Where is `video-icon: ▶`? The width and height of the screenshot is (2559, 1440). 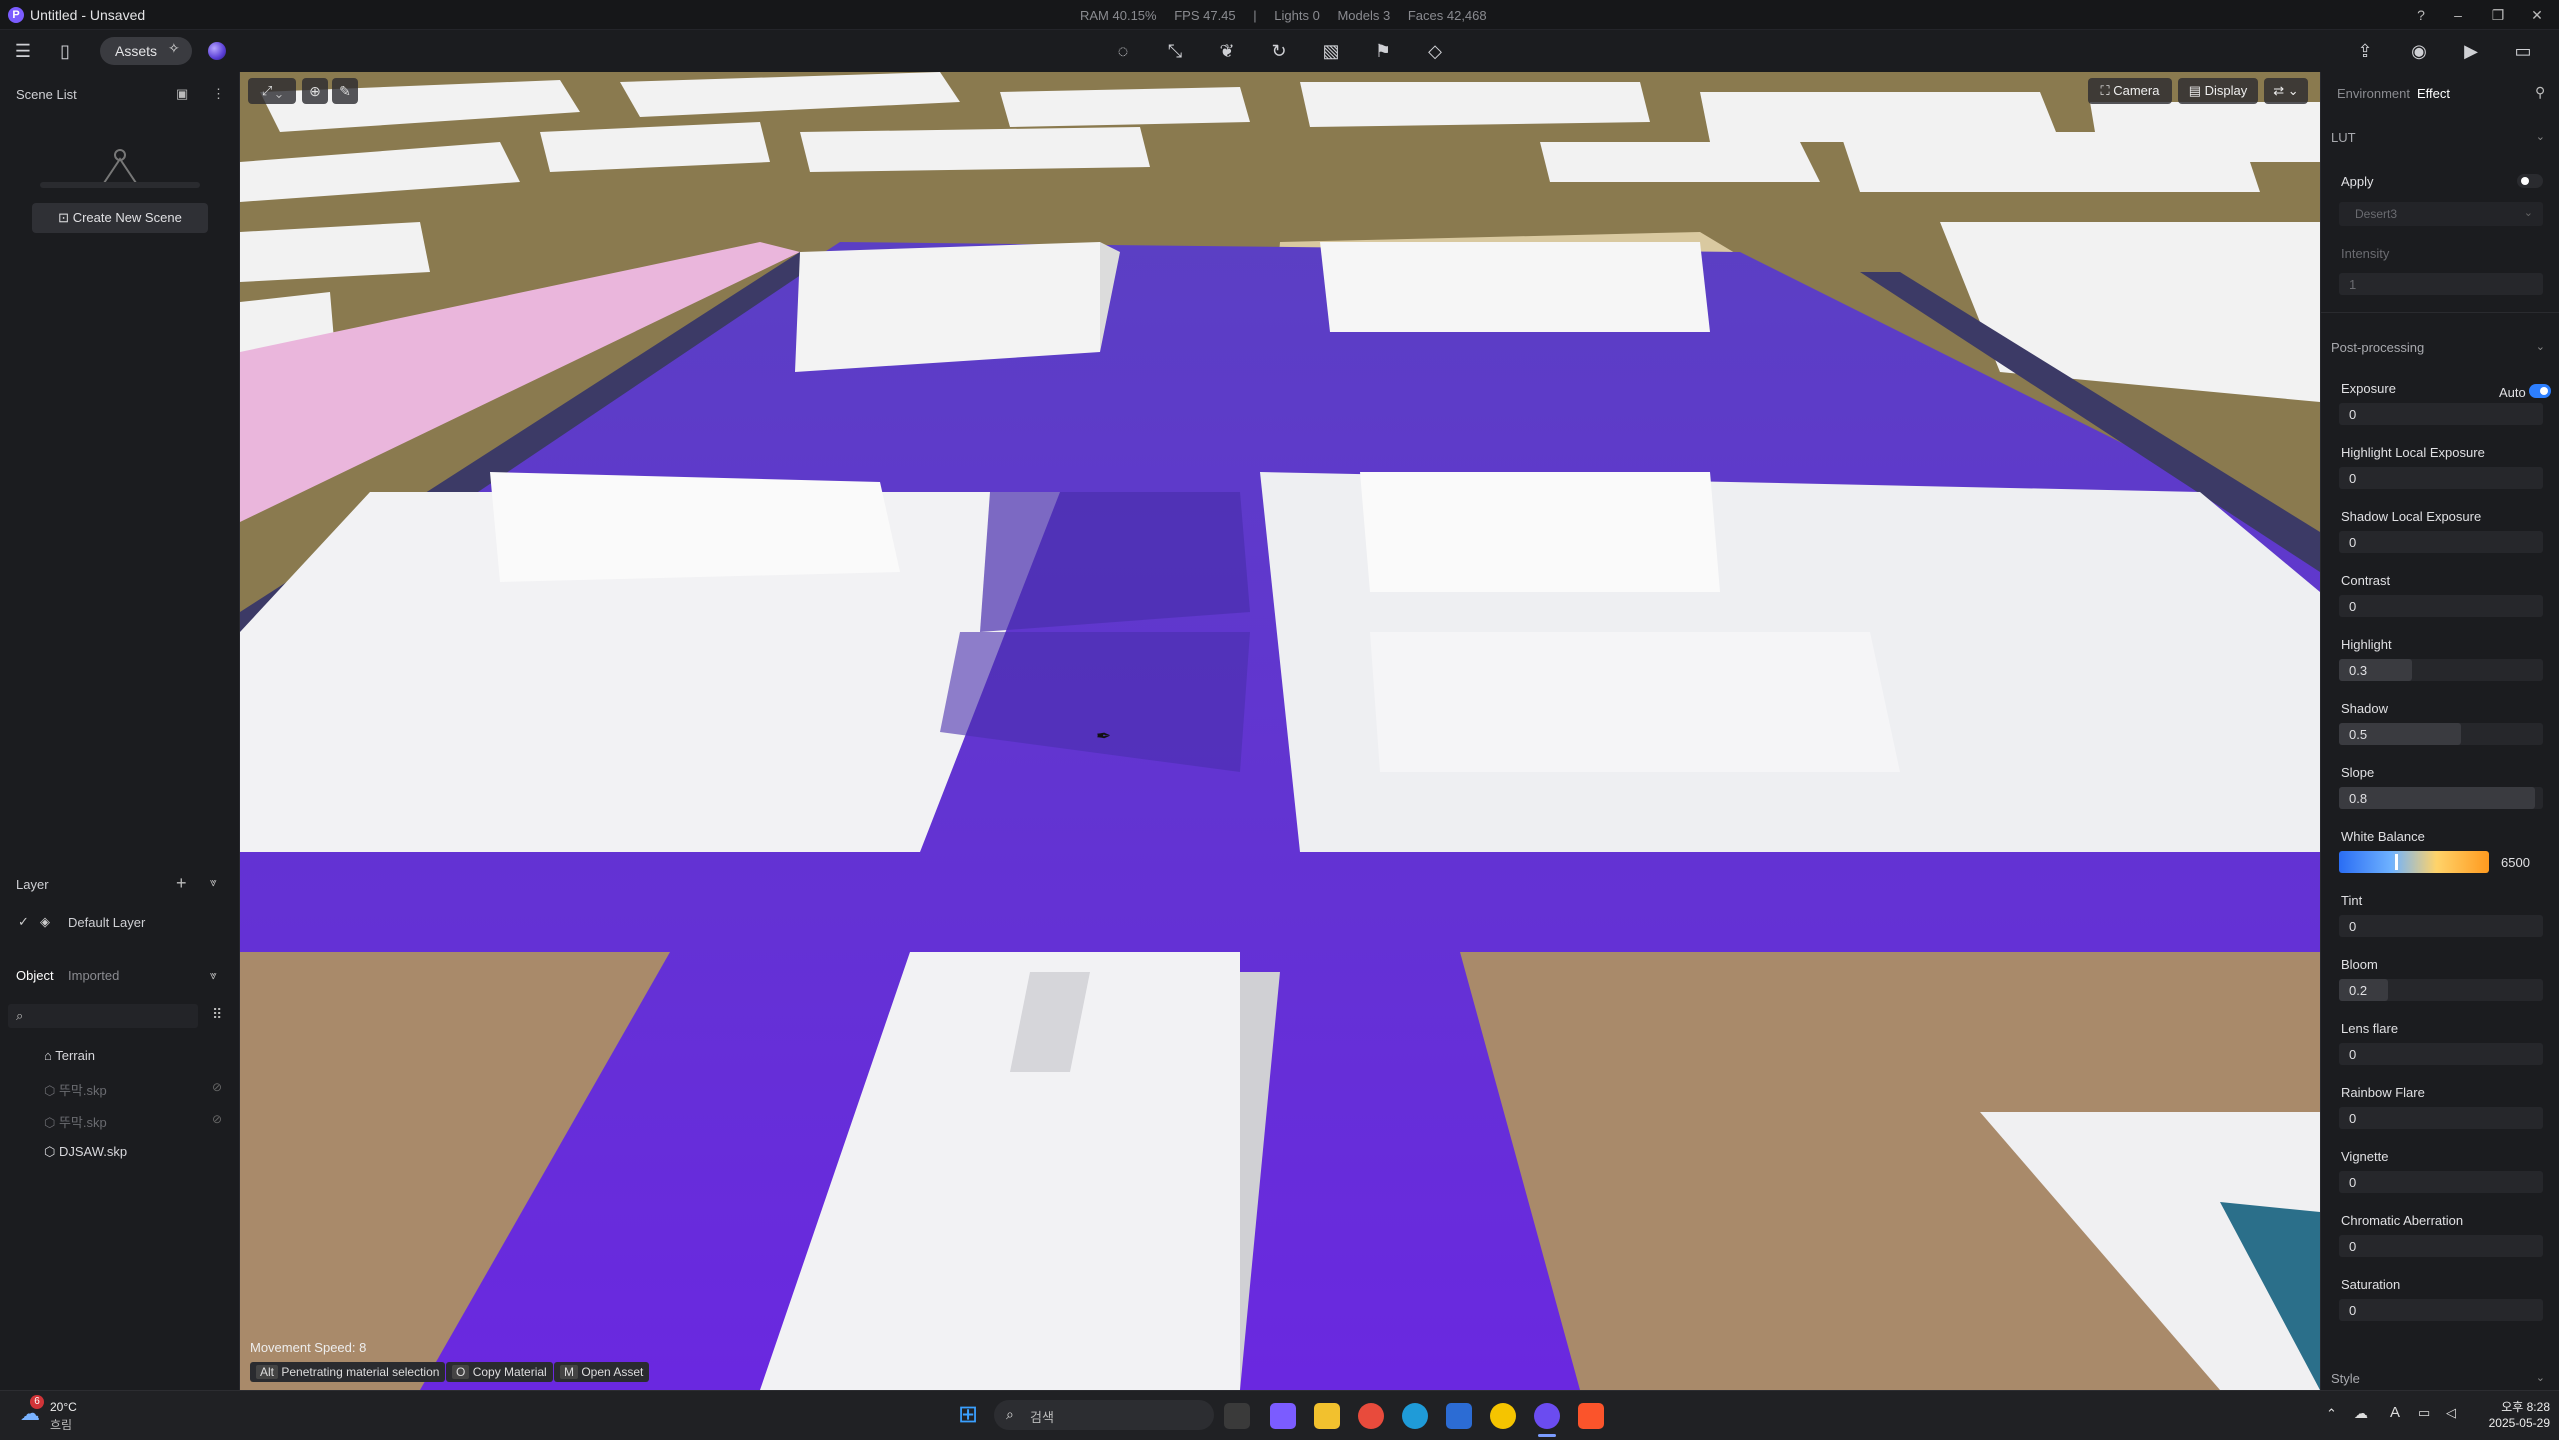 video-icon: ▶ is located at coordinates (2471, 51).